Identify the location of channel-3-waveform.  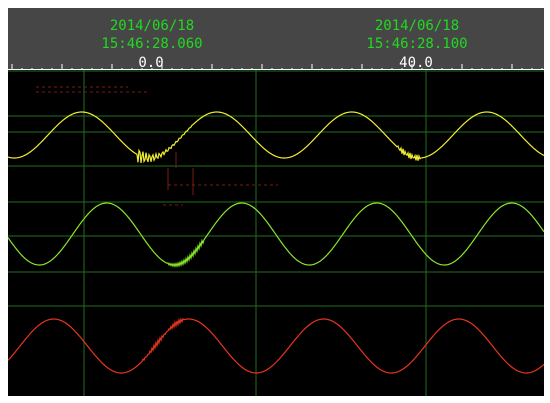
(276, 345).